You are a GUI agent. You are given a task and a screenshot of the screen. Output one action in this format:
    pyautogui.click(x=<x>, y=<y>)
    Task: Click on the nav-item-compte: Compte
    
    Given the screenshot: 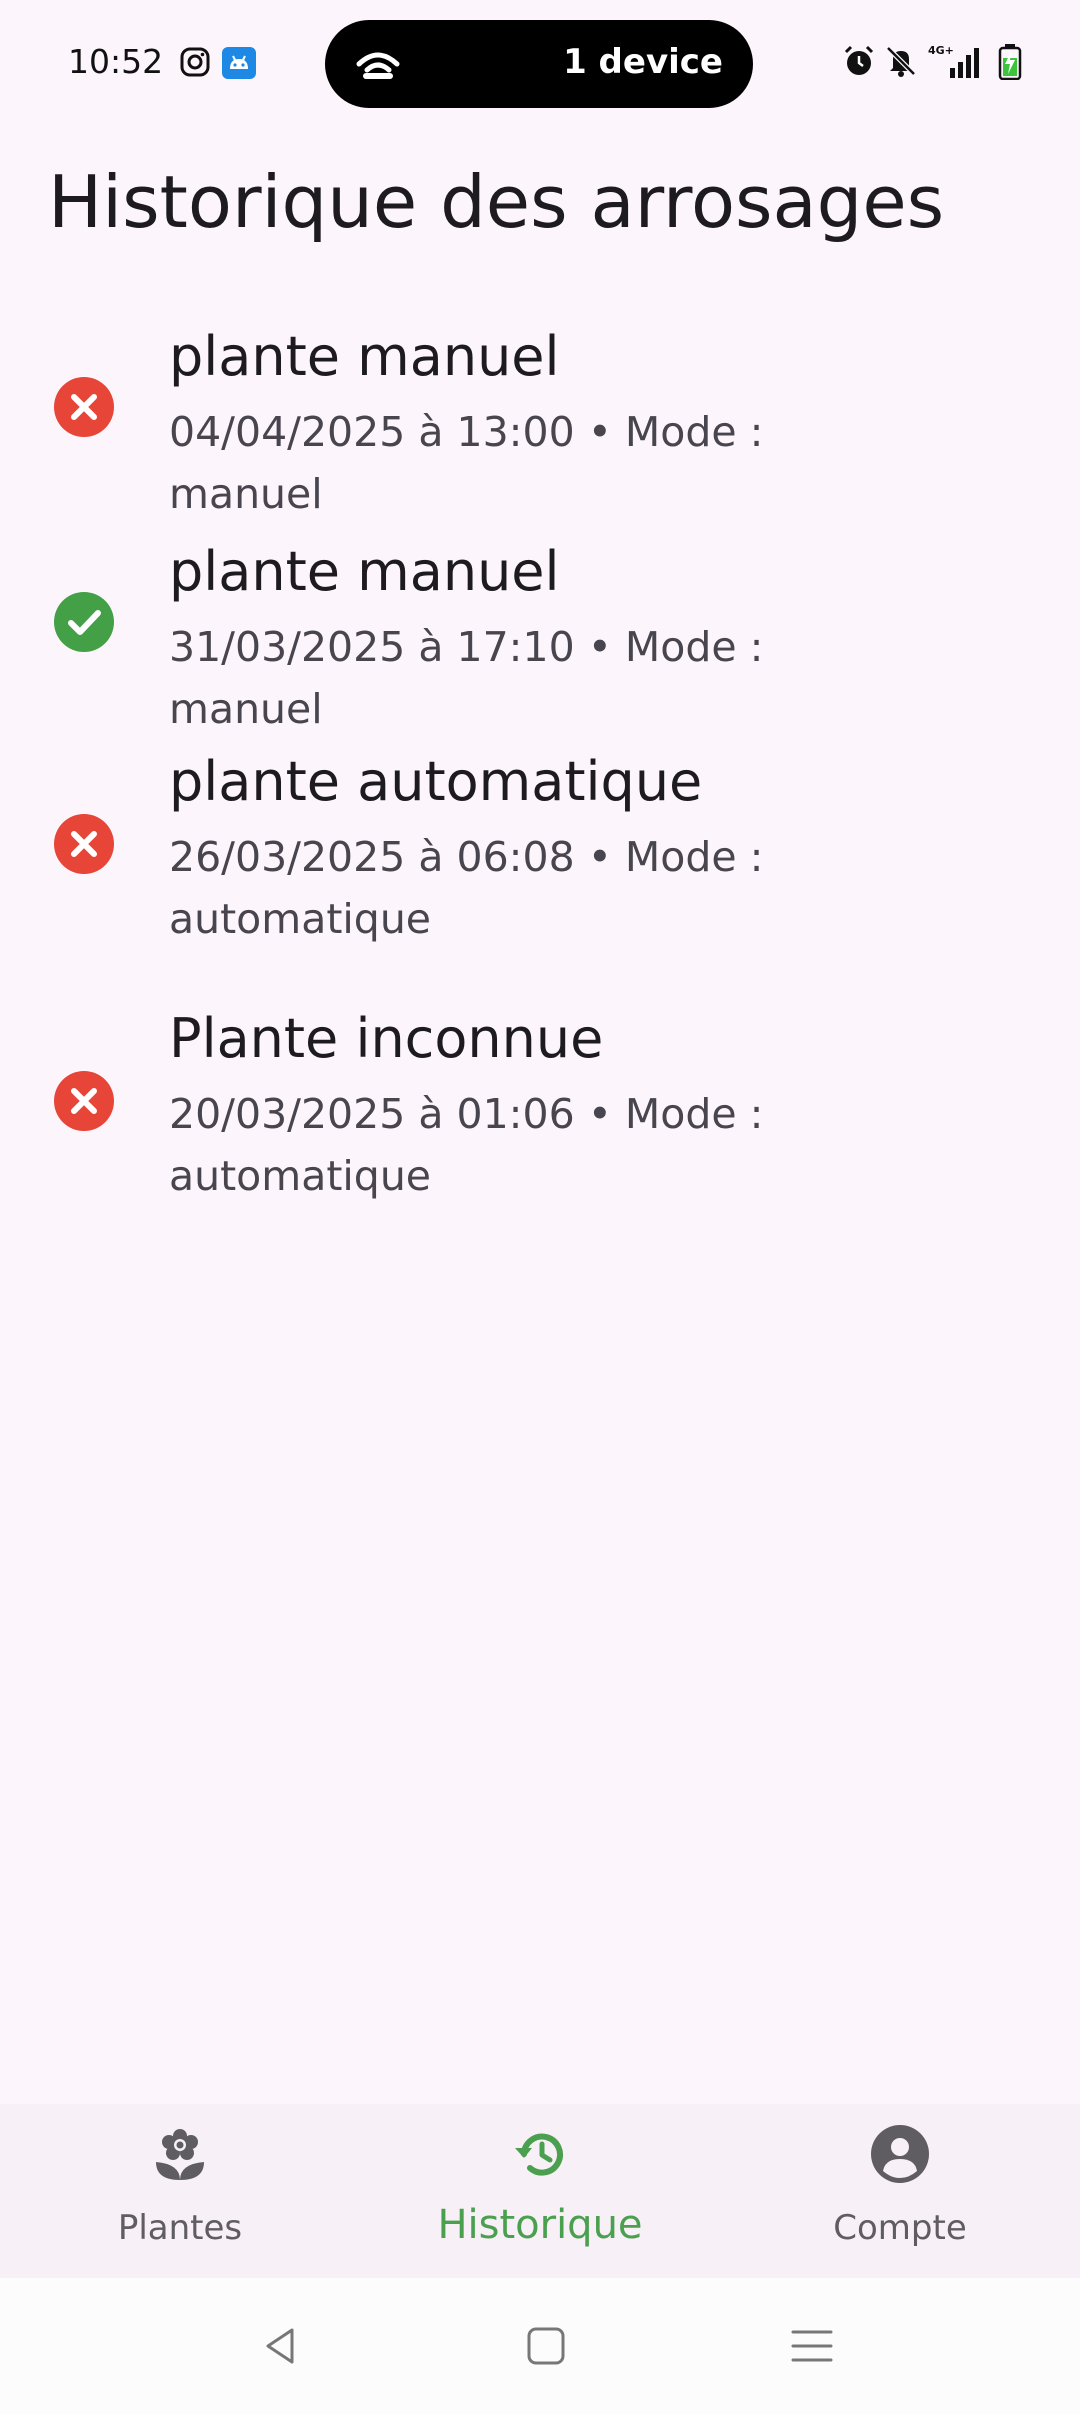 What is the action you would take?
    pyautogui.click(x=900, y=2191)
    